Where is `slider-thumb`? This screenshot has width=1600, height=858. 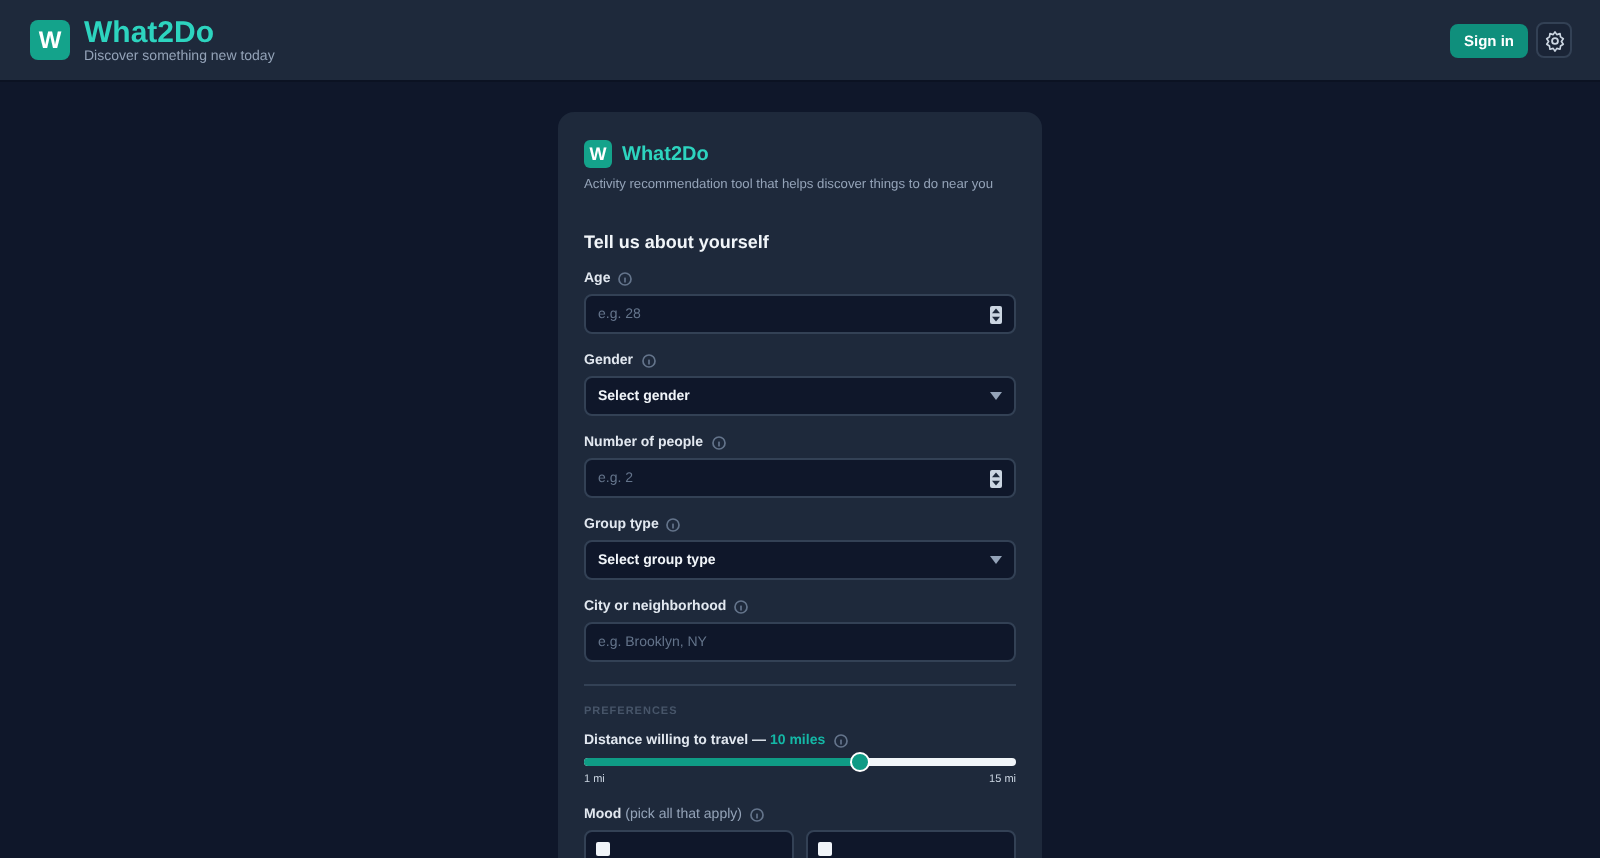
slider-thumb is located at coordinates (860, 762).